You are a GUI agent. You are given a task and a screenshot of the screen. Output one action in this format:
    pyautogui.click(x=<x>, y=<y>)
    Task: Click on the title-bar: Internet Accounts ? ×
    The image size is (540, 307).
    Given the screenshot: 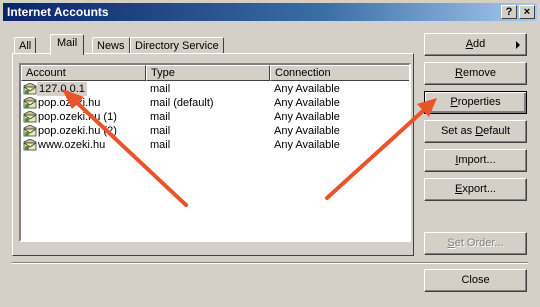 What is the action you would take?
    pyautogui.click(x=270, y=12)
    